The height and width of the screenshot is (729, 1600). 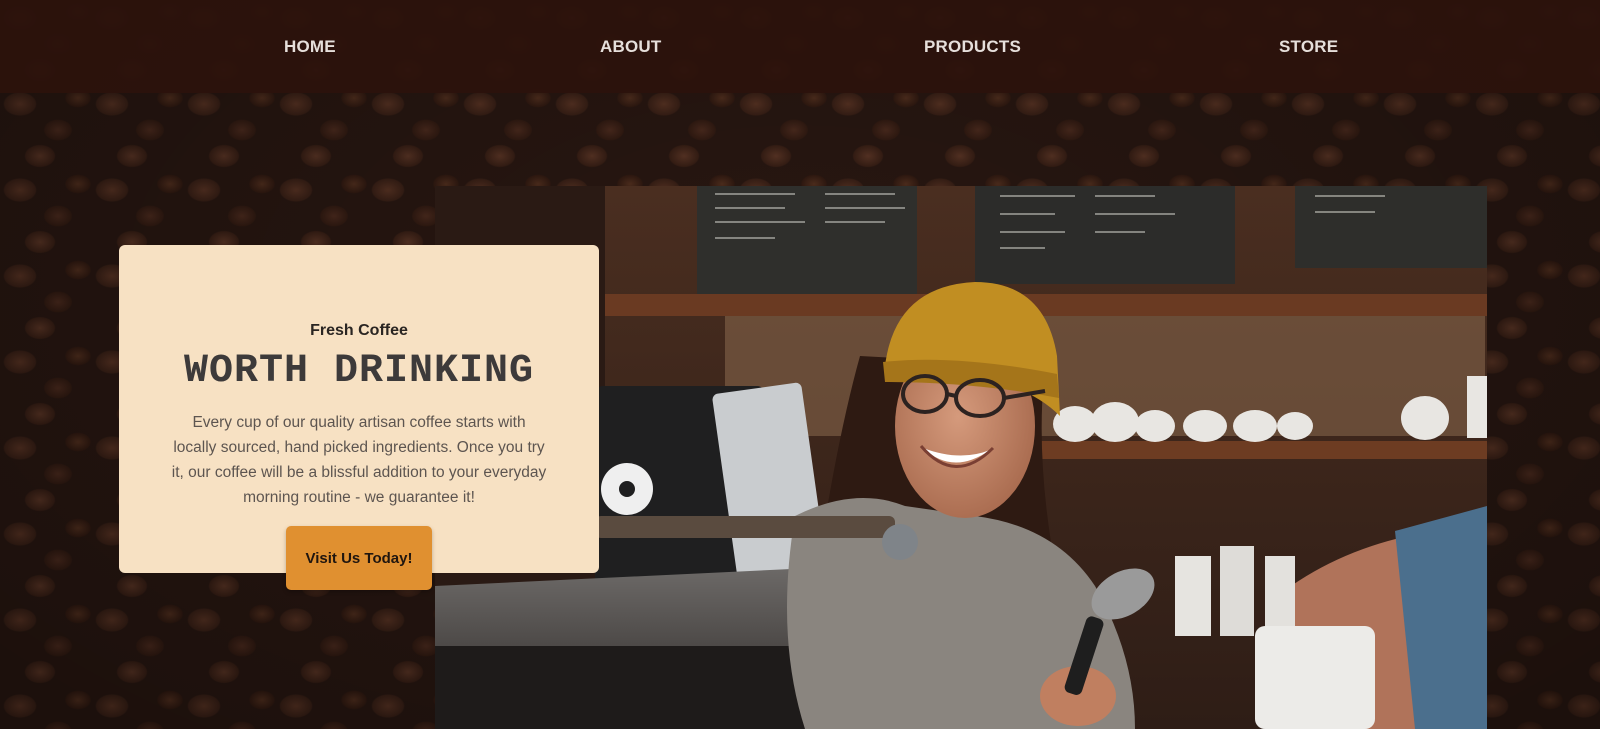 What do you see at coordinates (359, 371) in the screenshot?
I see `intro-heading: WORTH DRINKING` at bounding box center [359, 371].